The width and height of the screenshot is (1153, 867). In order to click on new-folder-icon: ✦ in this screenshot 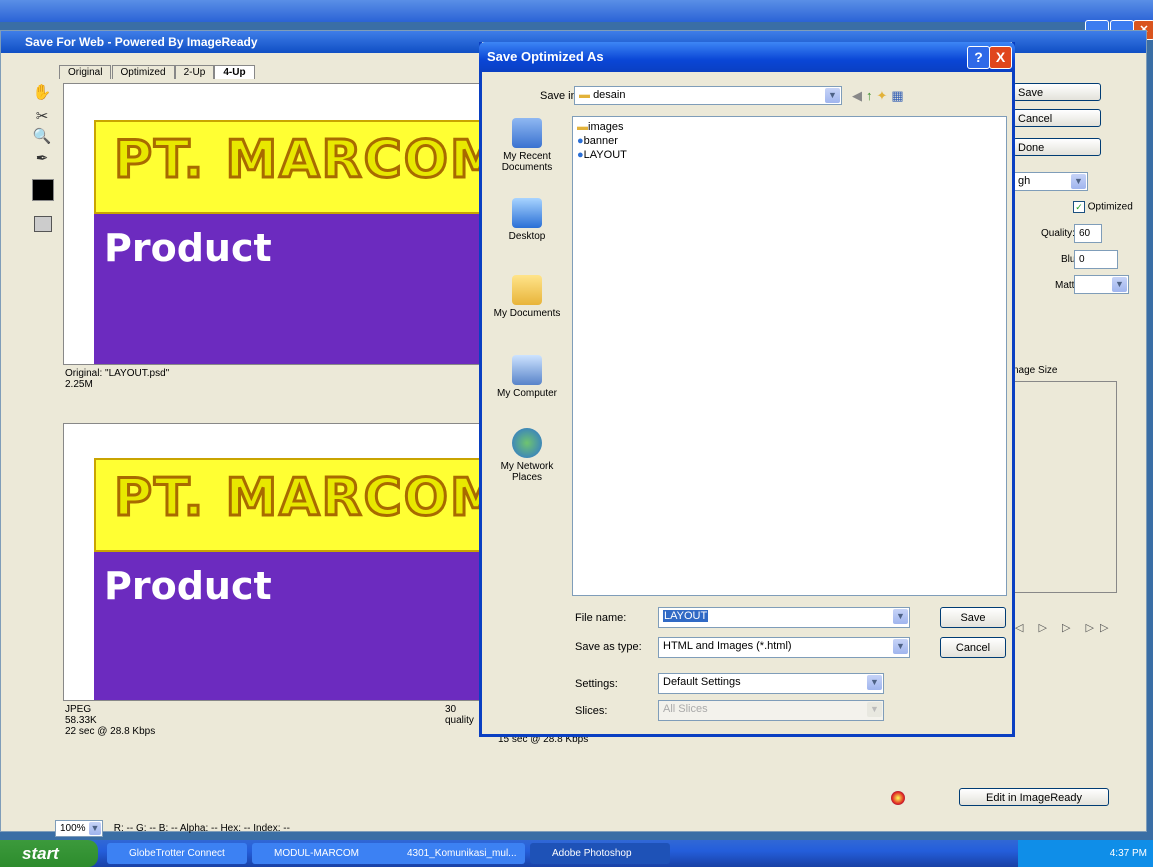, I will do `click(884, 95)`.